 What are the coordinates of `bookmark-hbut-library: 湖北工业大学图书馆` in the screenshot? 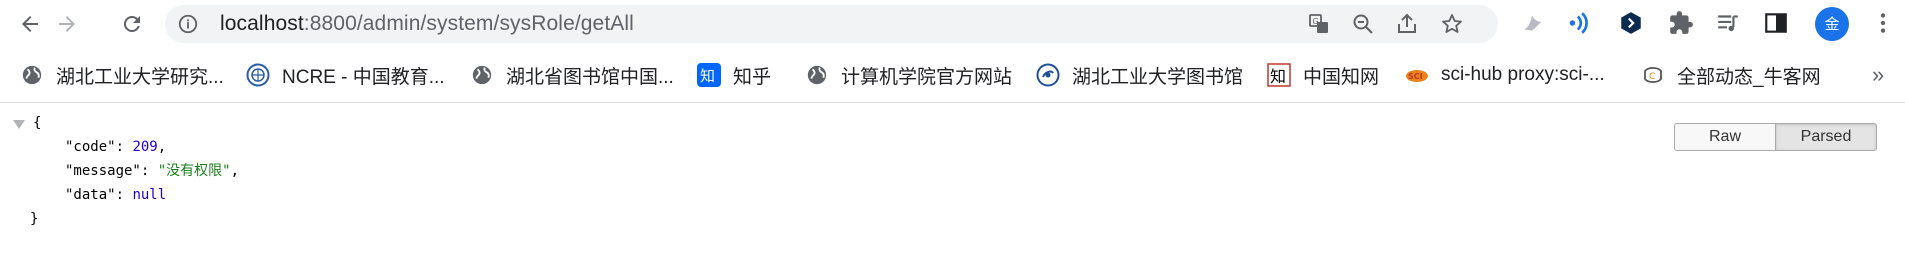 It's located at (1139, 75).